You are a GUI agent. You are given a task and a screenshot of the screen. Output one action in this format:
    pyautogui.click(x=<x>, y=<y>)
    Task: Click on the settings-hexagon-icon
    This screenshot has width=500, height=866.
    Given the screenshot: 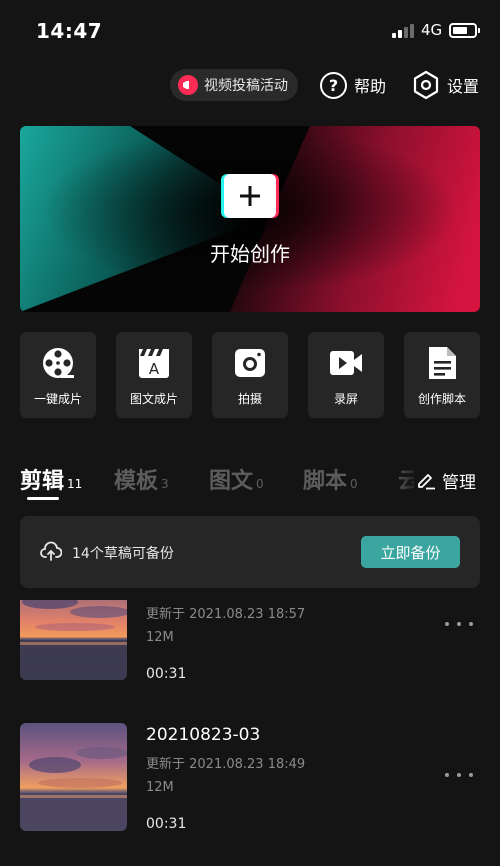 What is the action you would take?
    pyautogui.click(x=426, y=85)
    